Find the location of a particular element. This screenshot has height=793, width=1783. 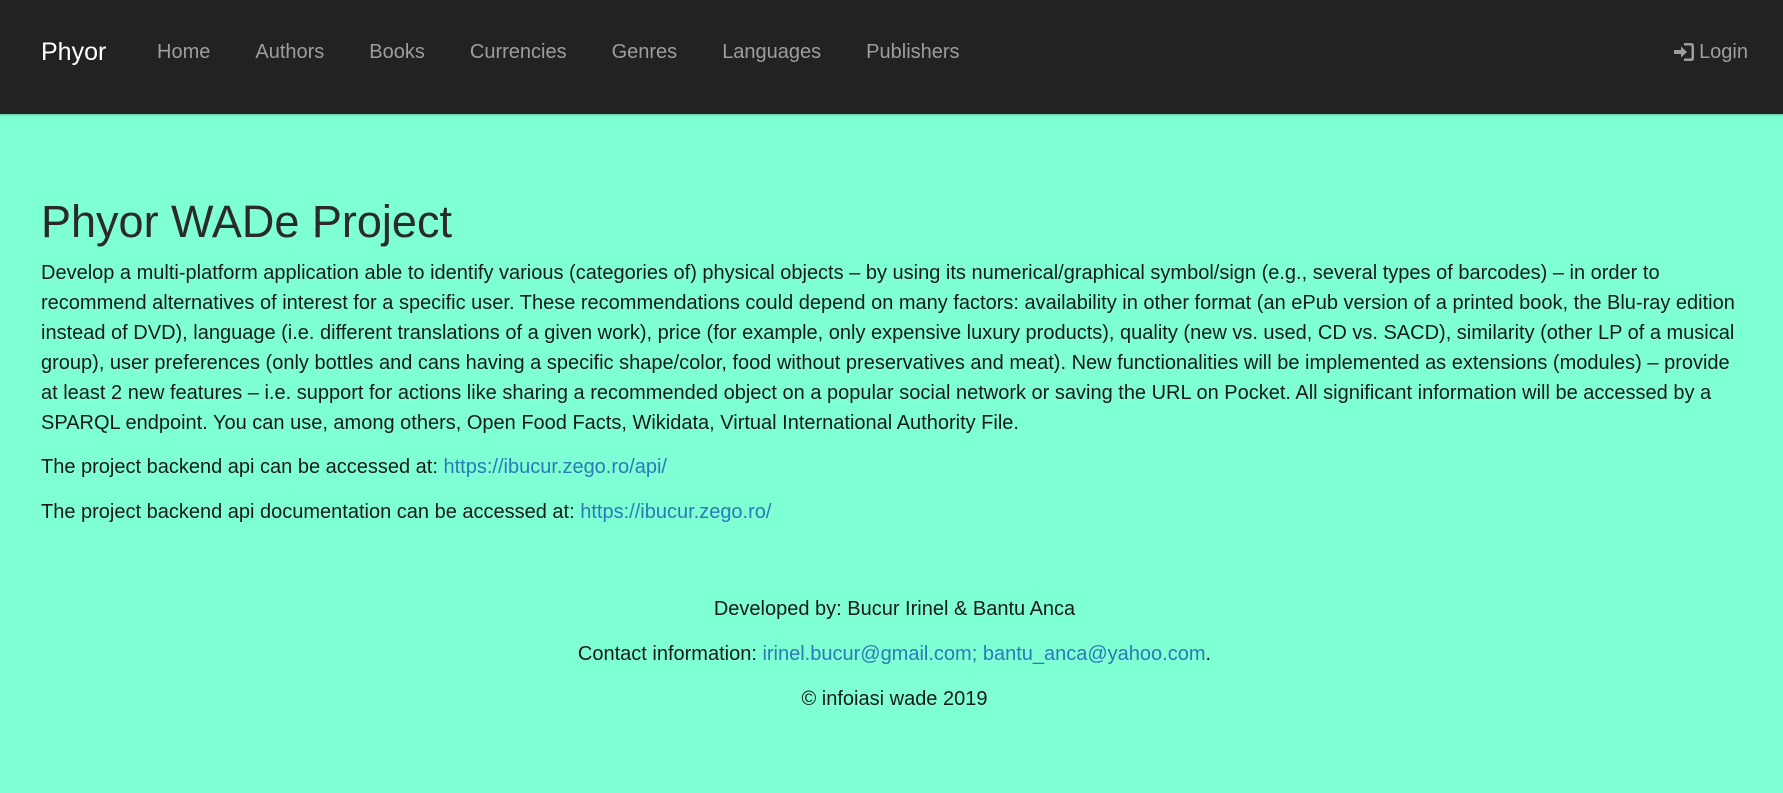

nav-item-home: Home is located at coordinates (183, 52).